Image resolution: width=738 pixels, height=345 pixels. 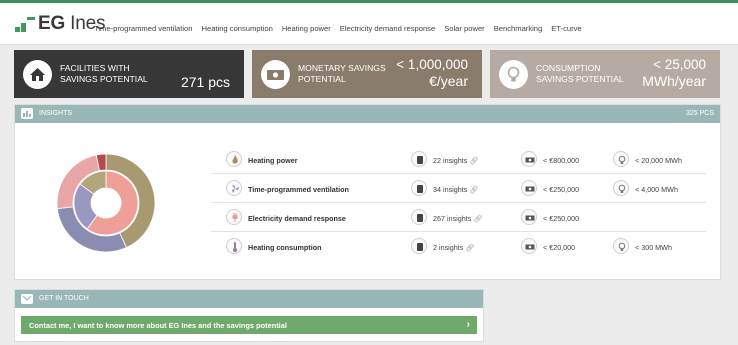 I want to click on nav-item-et-curve: ET-curve, so click(x=566, y=28).